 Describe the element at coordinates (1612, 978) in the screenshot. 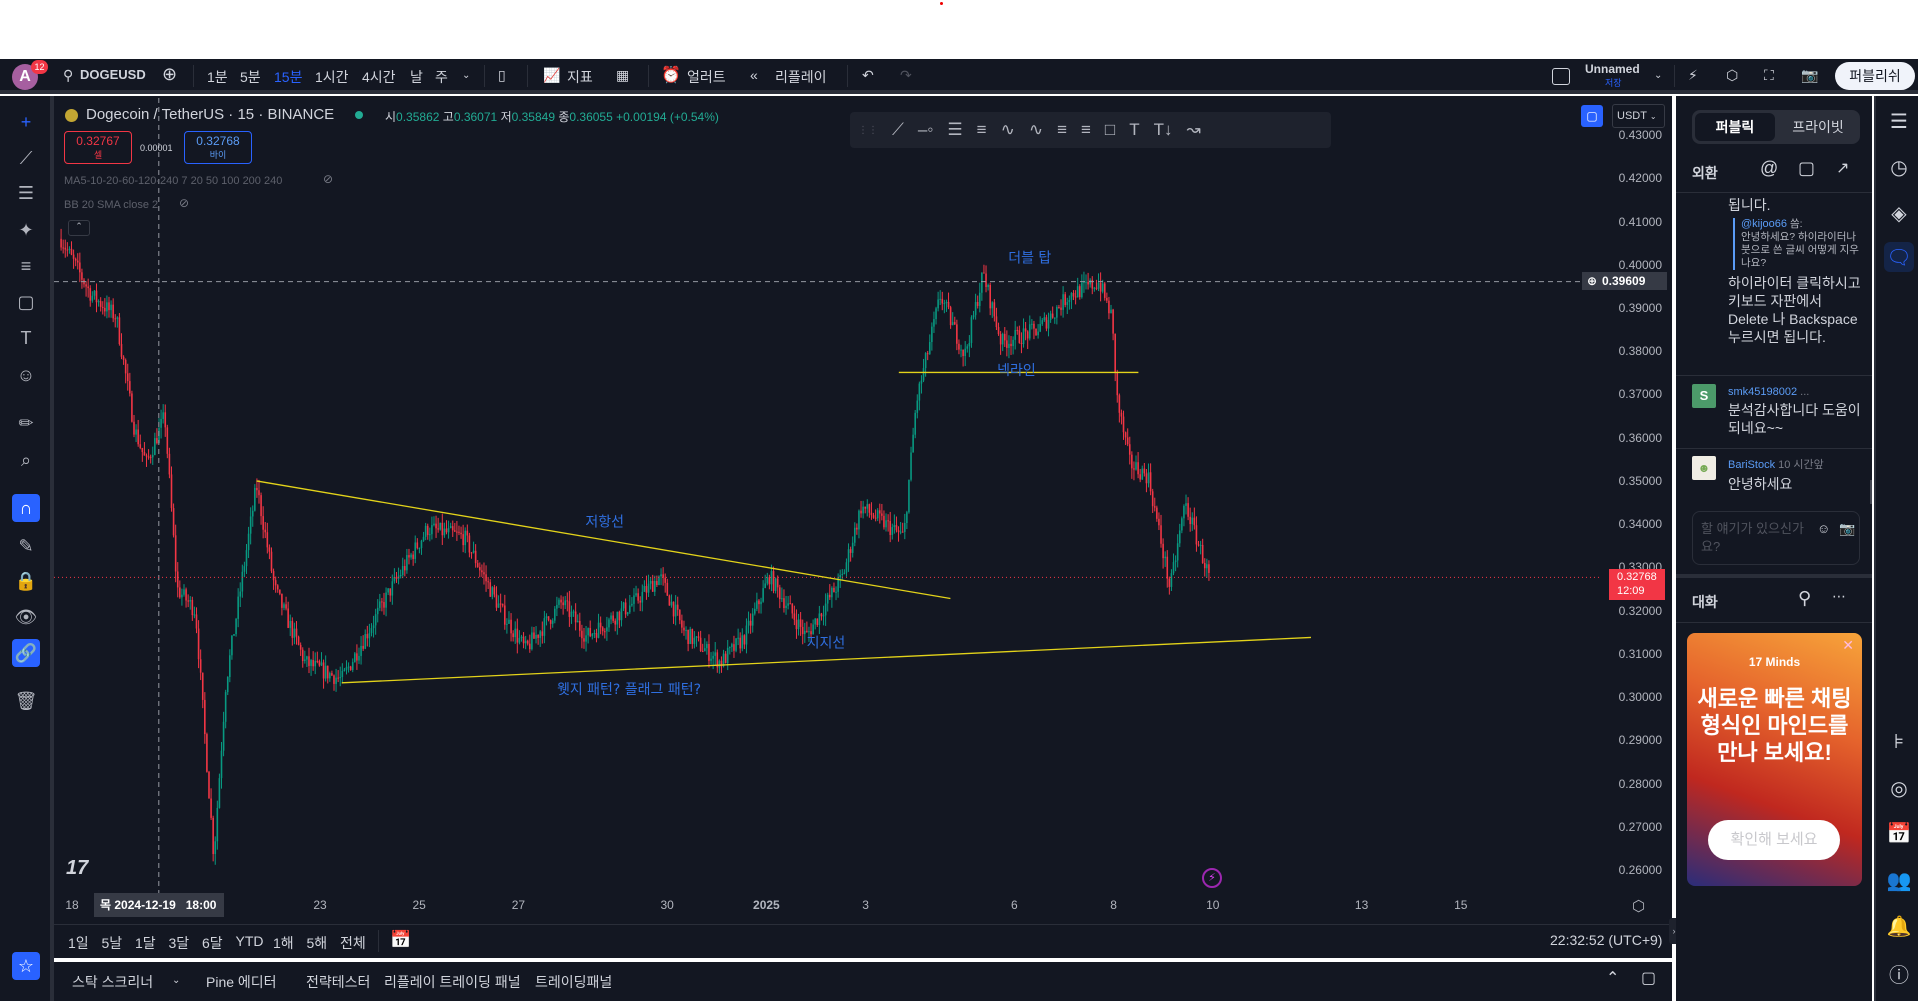

I see `collapse-panel-icon: ⌃` at that location.